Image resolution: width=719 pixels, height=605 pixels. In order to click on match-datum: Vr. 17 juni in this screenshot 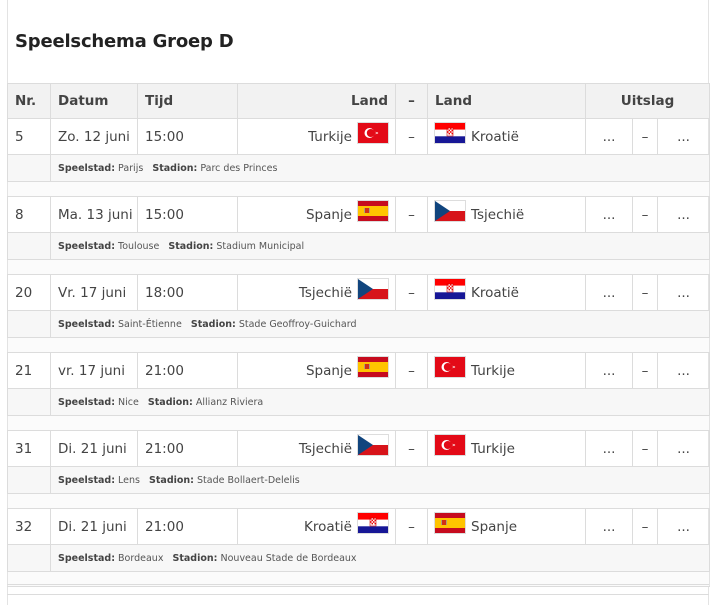, I will do `click(94, 292)`.